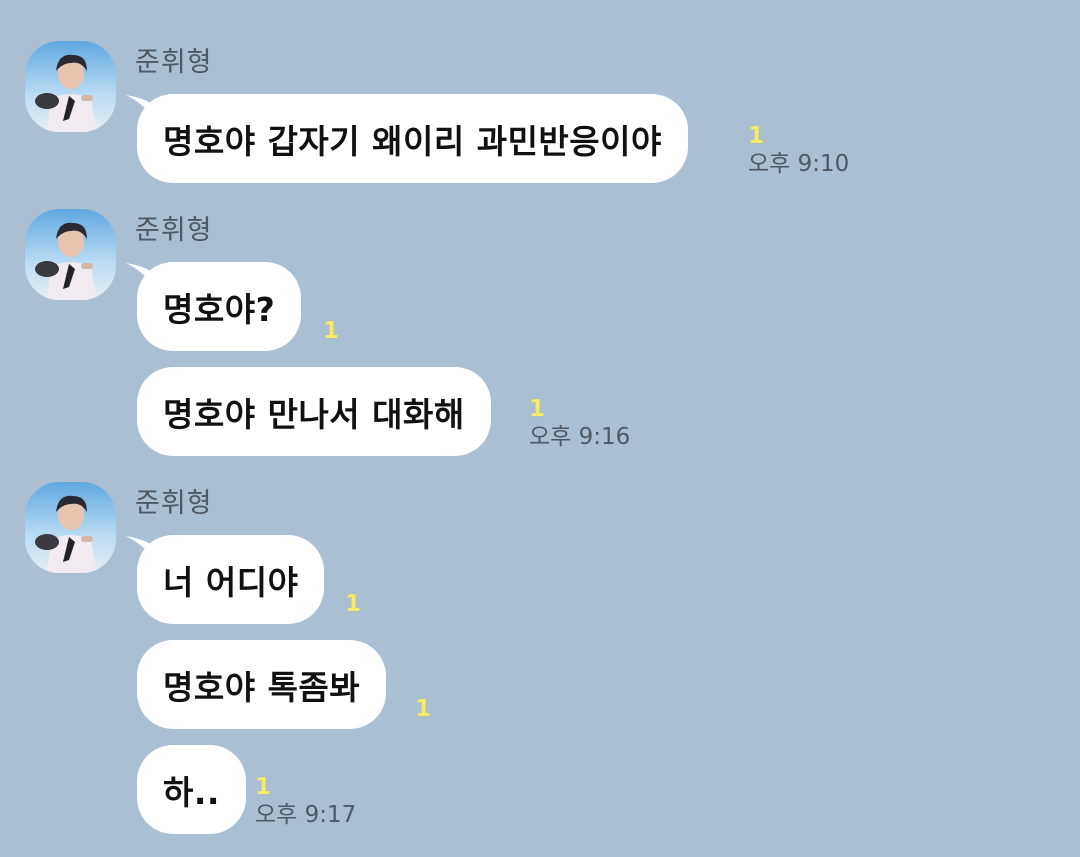 Image resolution: width=1080 pixels, height=857 pixels. I want to click on message-meta: 1 오후 9:16, so click(579, 423).